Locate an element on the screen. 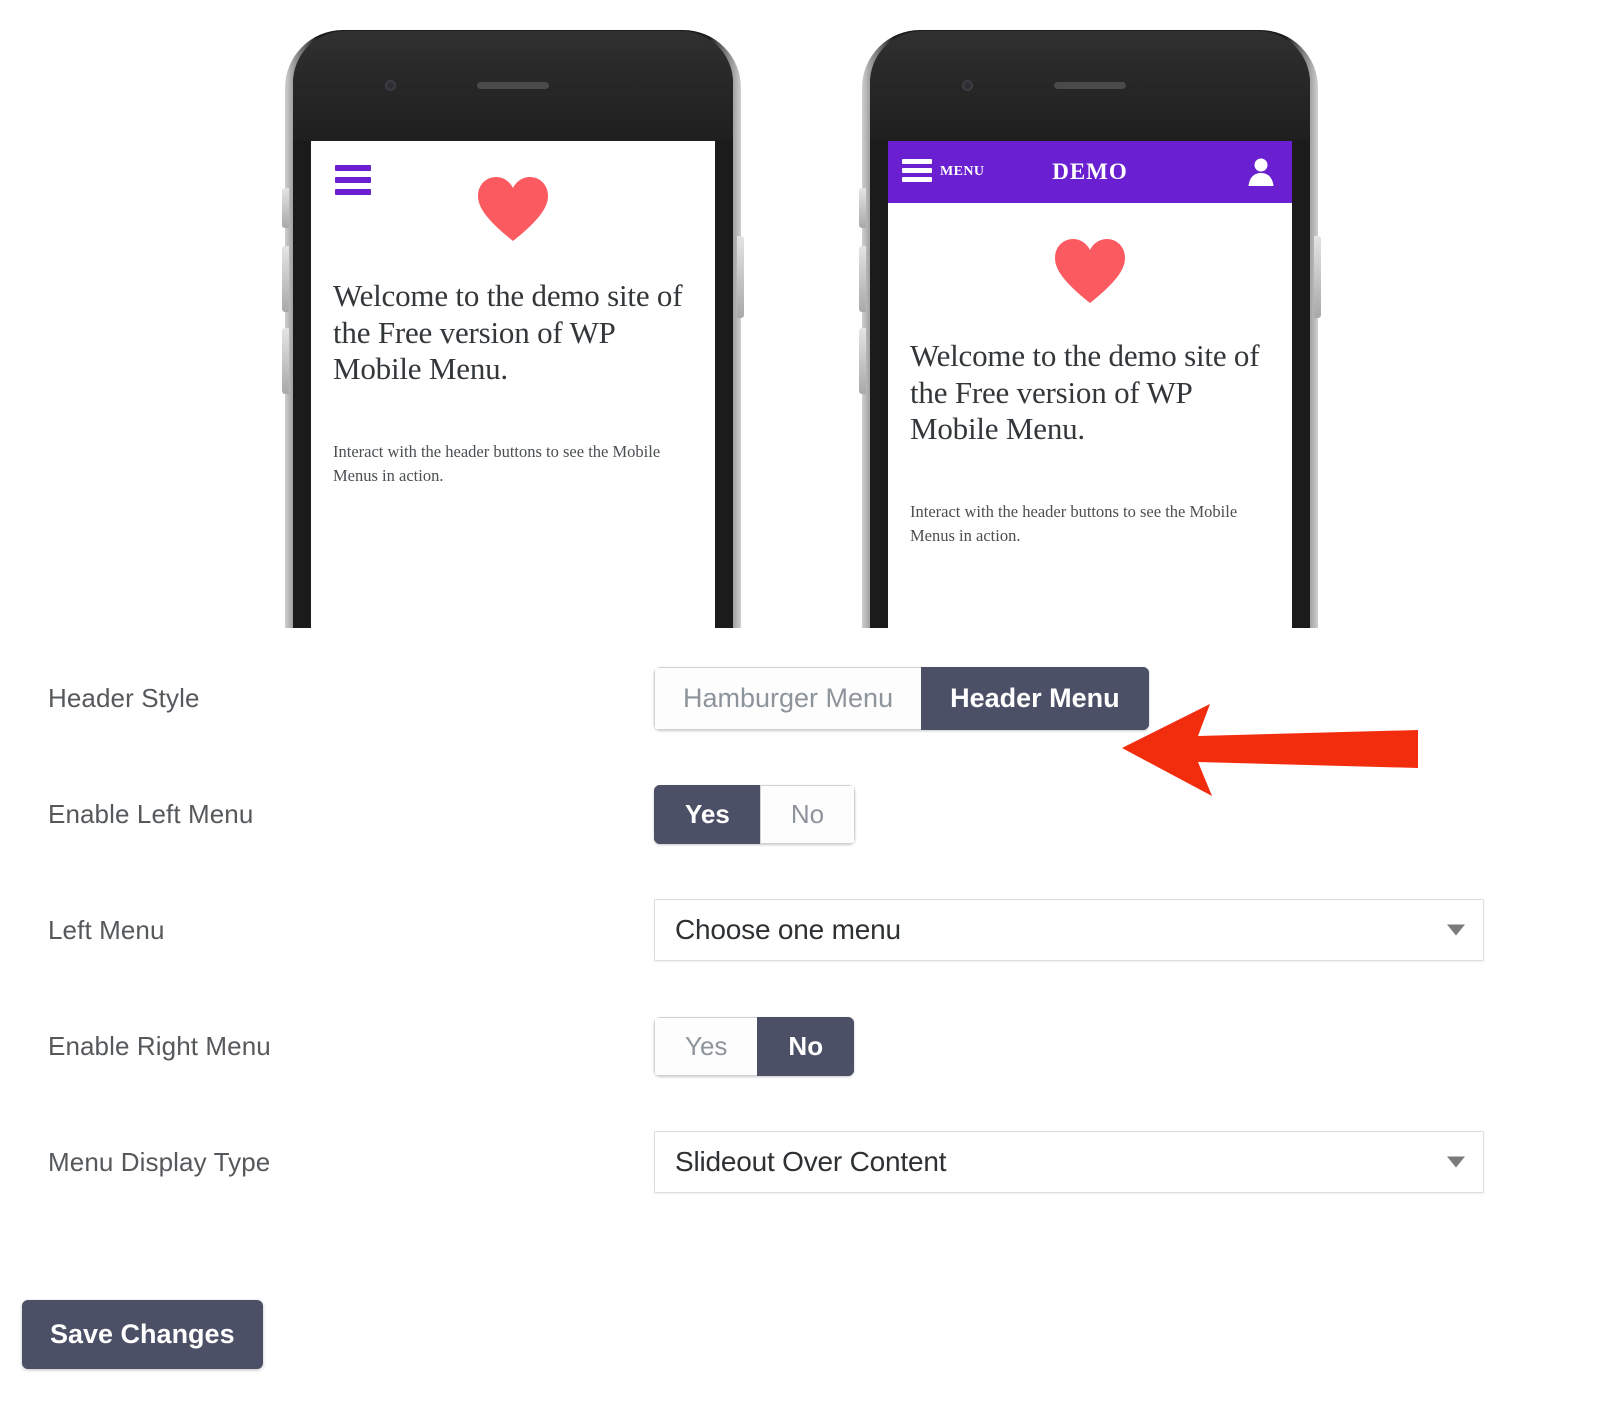 The height and width of the screenshot is (1422, 1618). enable-left-menu-option-yes: Yes is located at coordinates (707, 814).